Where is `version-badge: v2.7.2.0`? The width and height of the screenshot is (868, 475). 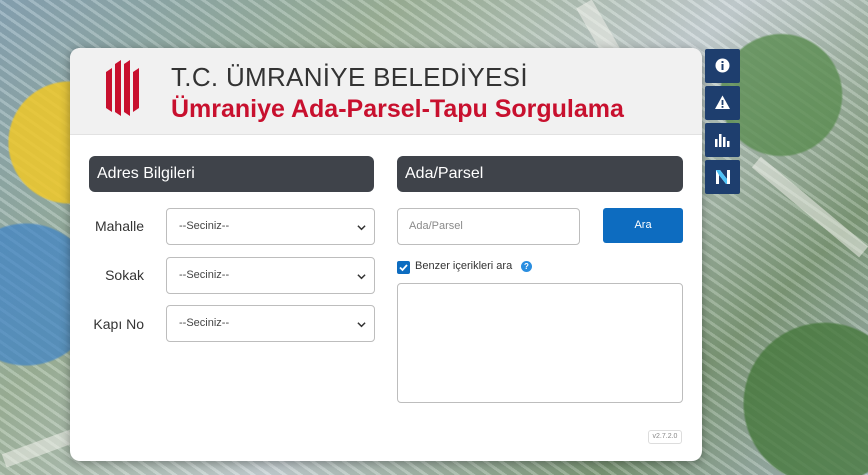
version-badge: v2.7.2.0 is located at coordinates (665, 437).